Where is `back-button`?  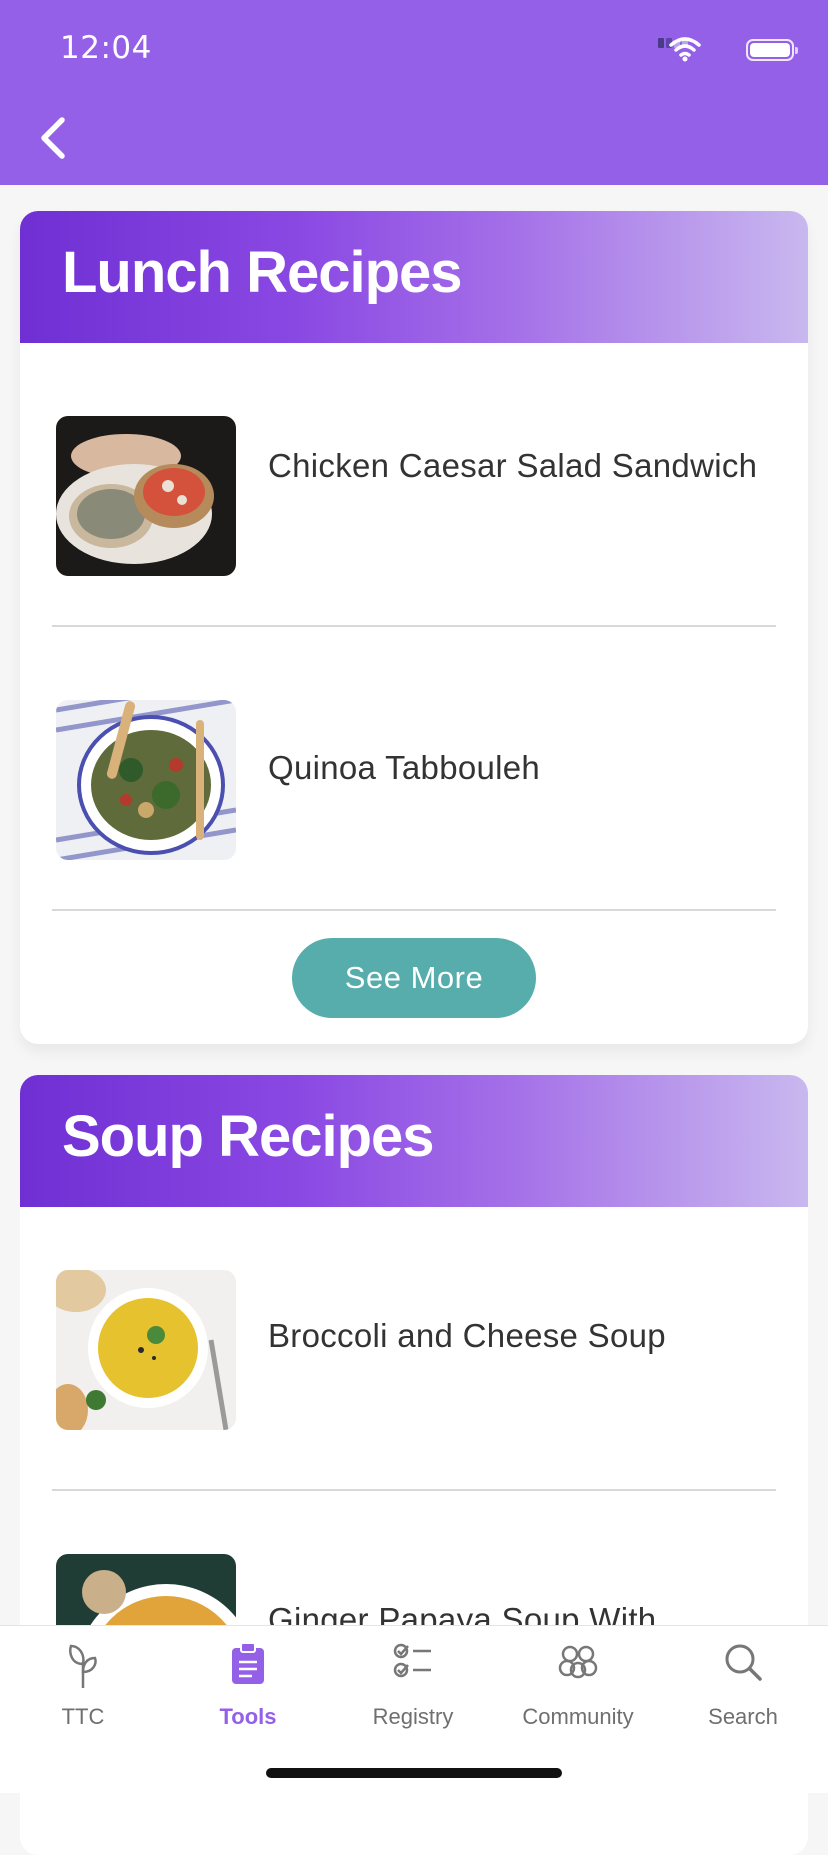
back-button is located at coordinates (56, 138).